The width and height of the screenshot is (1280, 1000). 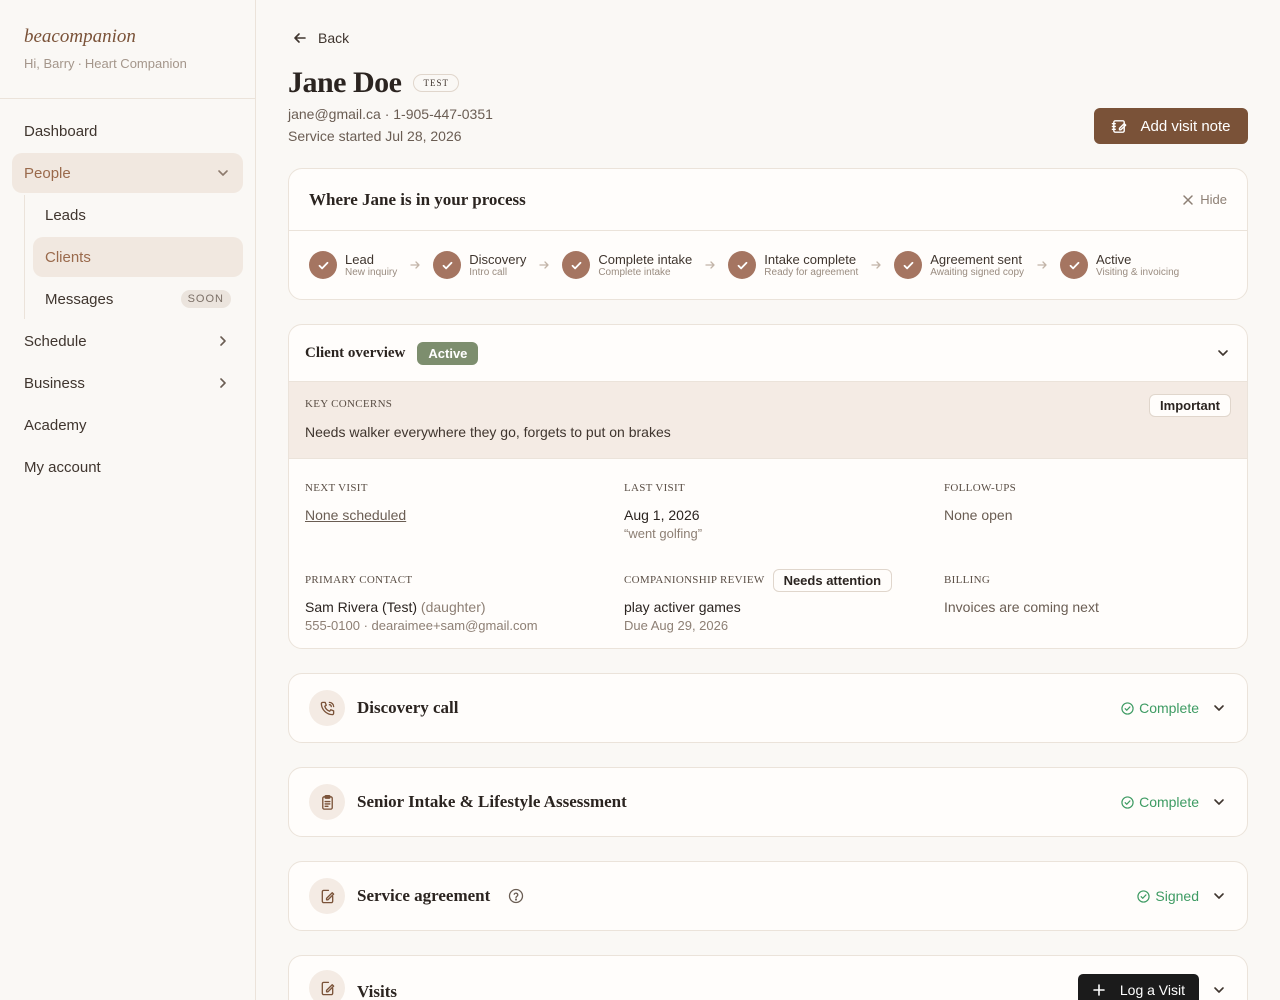 I want to click on key-concerns-label: KEY CONCERNS, so click(x=349, y=404).